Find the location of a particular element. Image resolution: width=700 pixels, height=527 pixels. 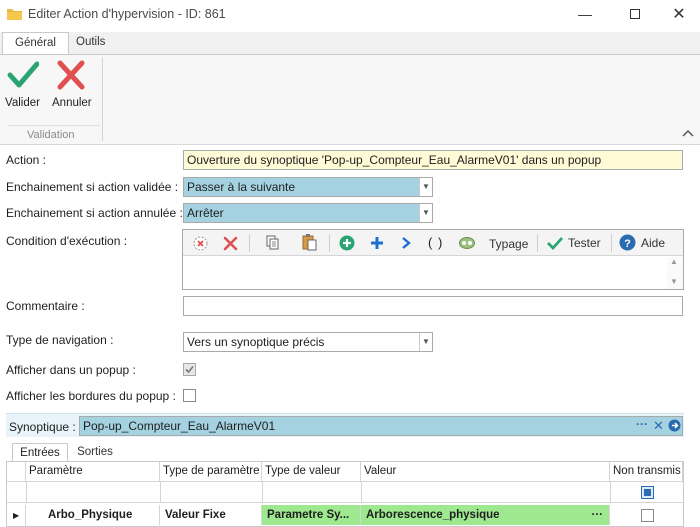

tab-entrees: Entrées is located at coordinates (40, 452).